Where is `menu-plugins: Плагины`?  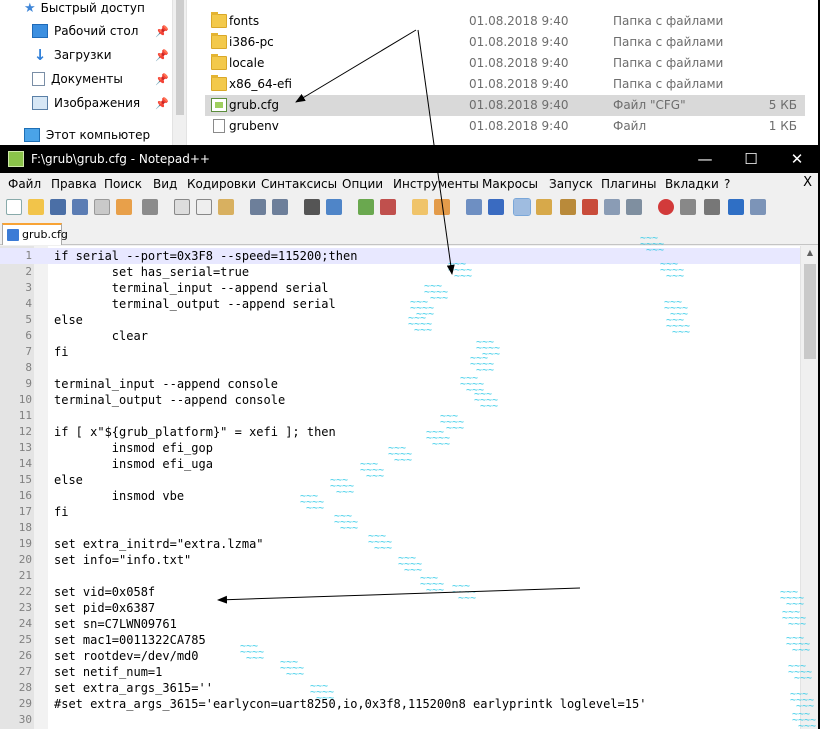
menu-plugins: Плагины is located at coordinates (628, 184).